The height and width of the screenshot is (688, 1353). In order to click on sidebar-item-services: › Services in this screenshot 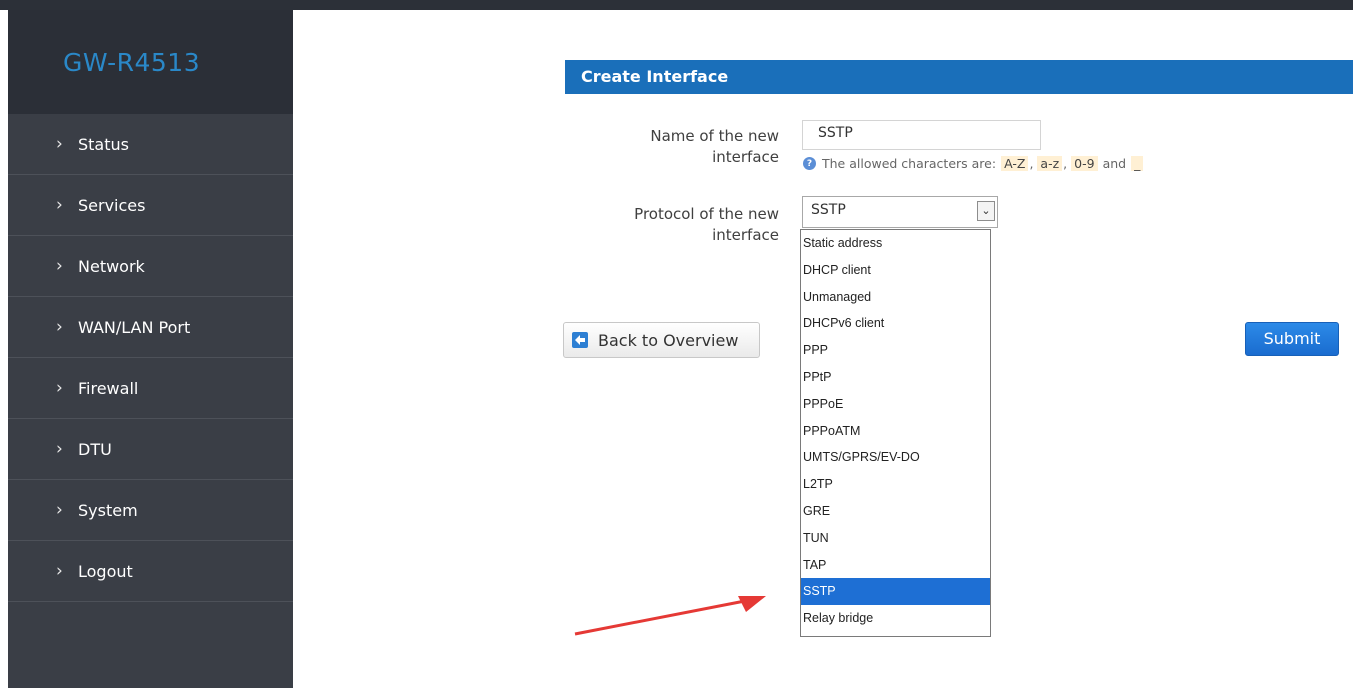, I will do `click(150, 205)`.